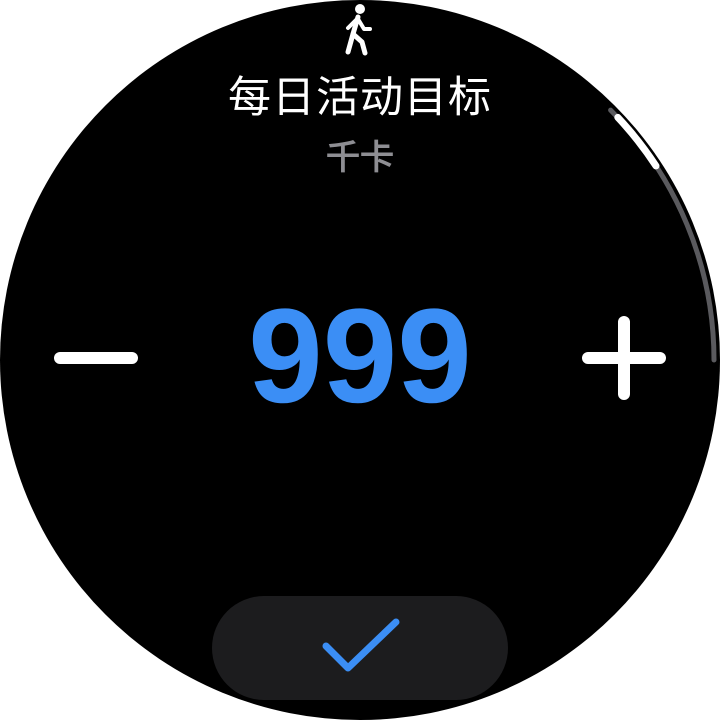 This screenshot has width=720, height=720. Describe the element at coordinates (360, 158) in the screenshot. I see `unit-label: 千卡` at that location.